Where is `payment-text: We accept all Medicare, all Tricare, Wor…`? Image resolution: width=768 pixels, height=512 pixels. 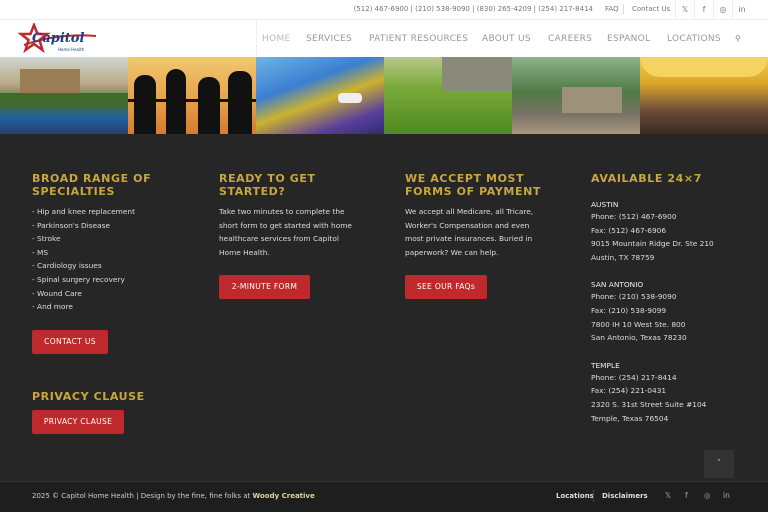 payment-text: We accept all Medicare, all Tricare, Wor… is located at coordinates (492, 232).